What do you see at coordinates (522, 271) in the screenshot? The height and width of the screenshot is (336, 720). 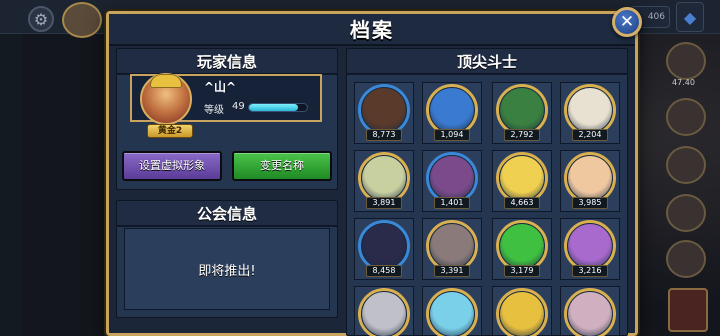 I see `fighter-score: 3,179` at bounding box center [522, 271].